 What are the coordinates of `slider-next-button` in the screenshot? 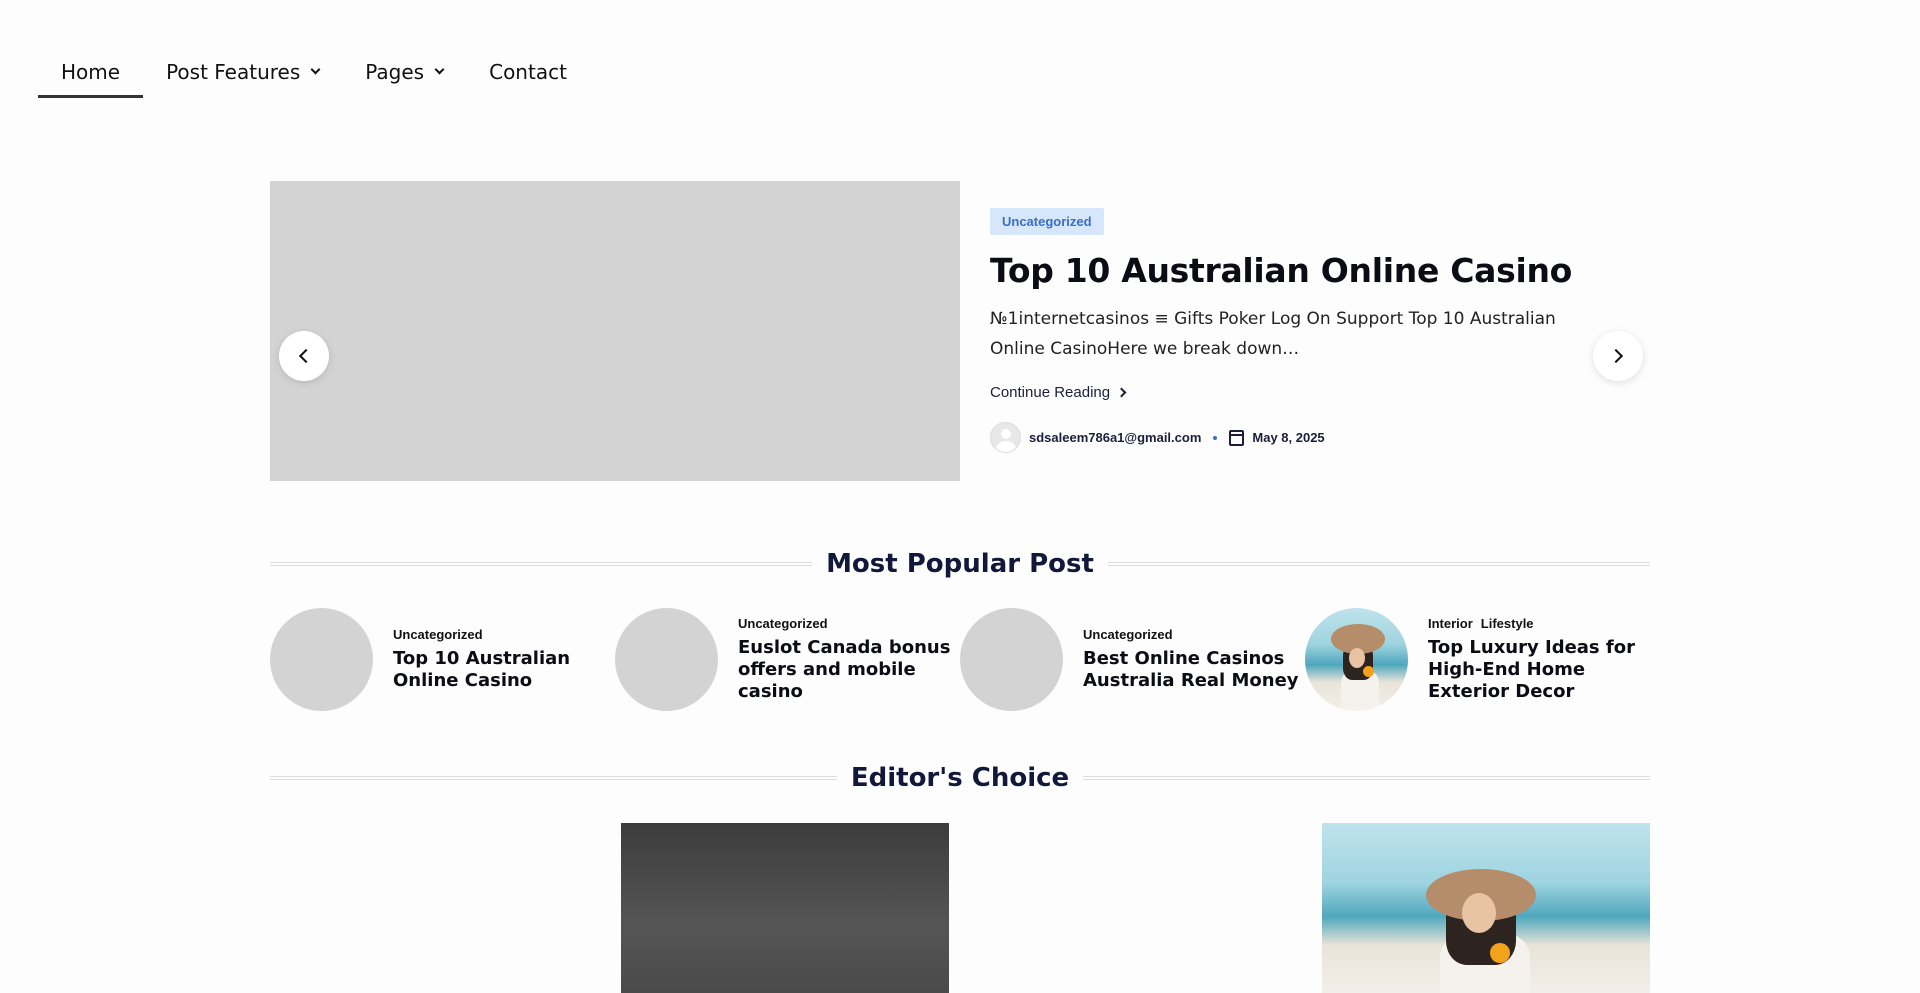 It's located at (1618, 356).